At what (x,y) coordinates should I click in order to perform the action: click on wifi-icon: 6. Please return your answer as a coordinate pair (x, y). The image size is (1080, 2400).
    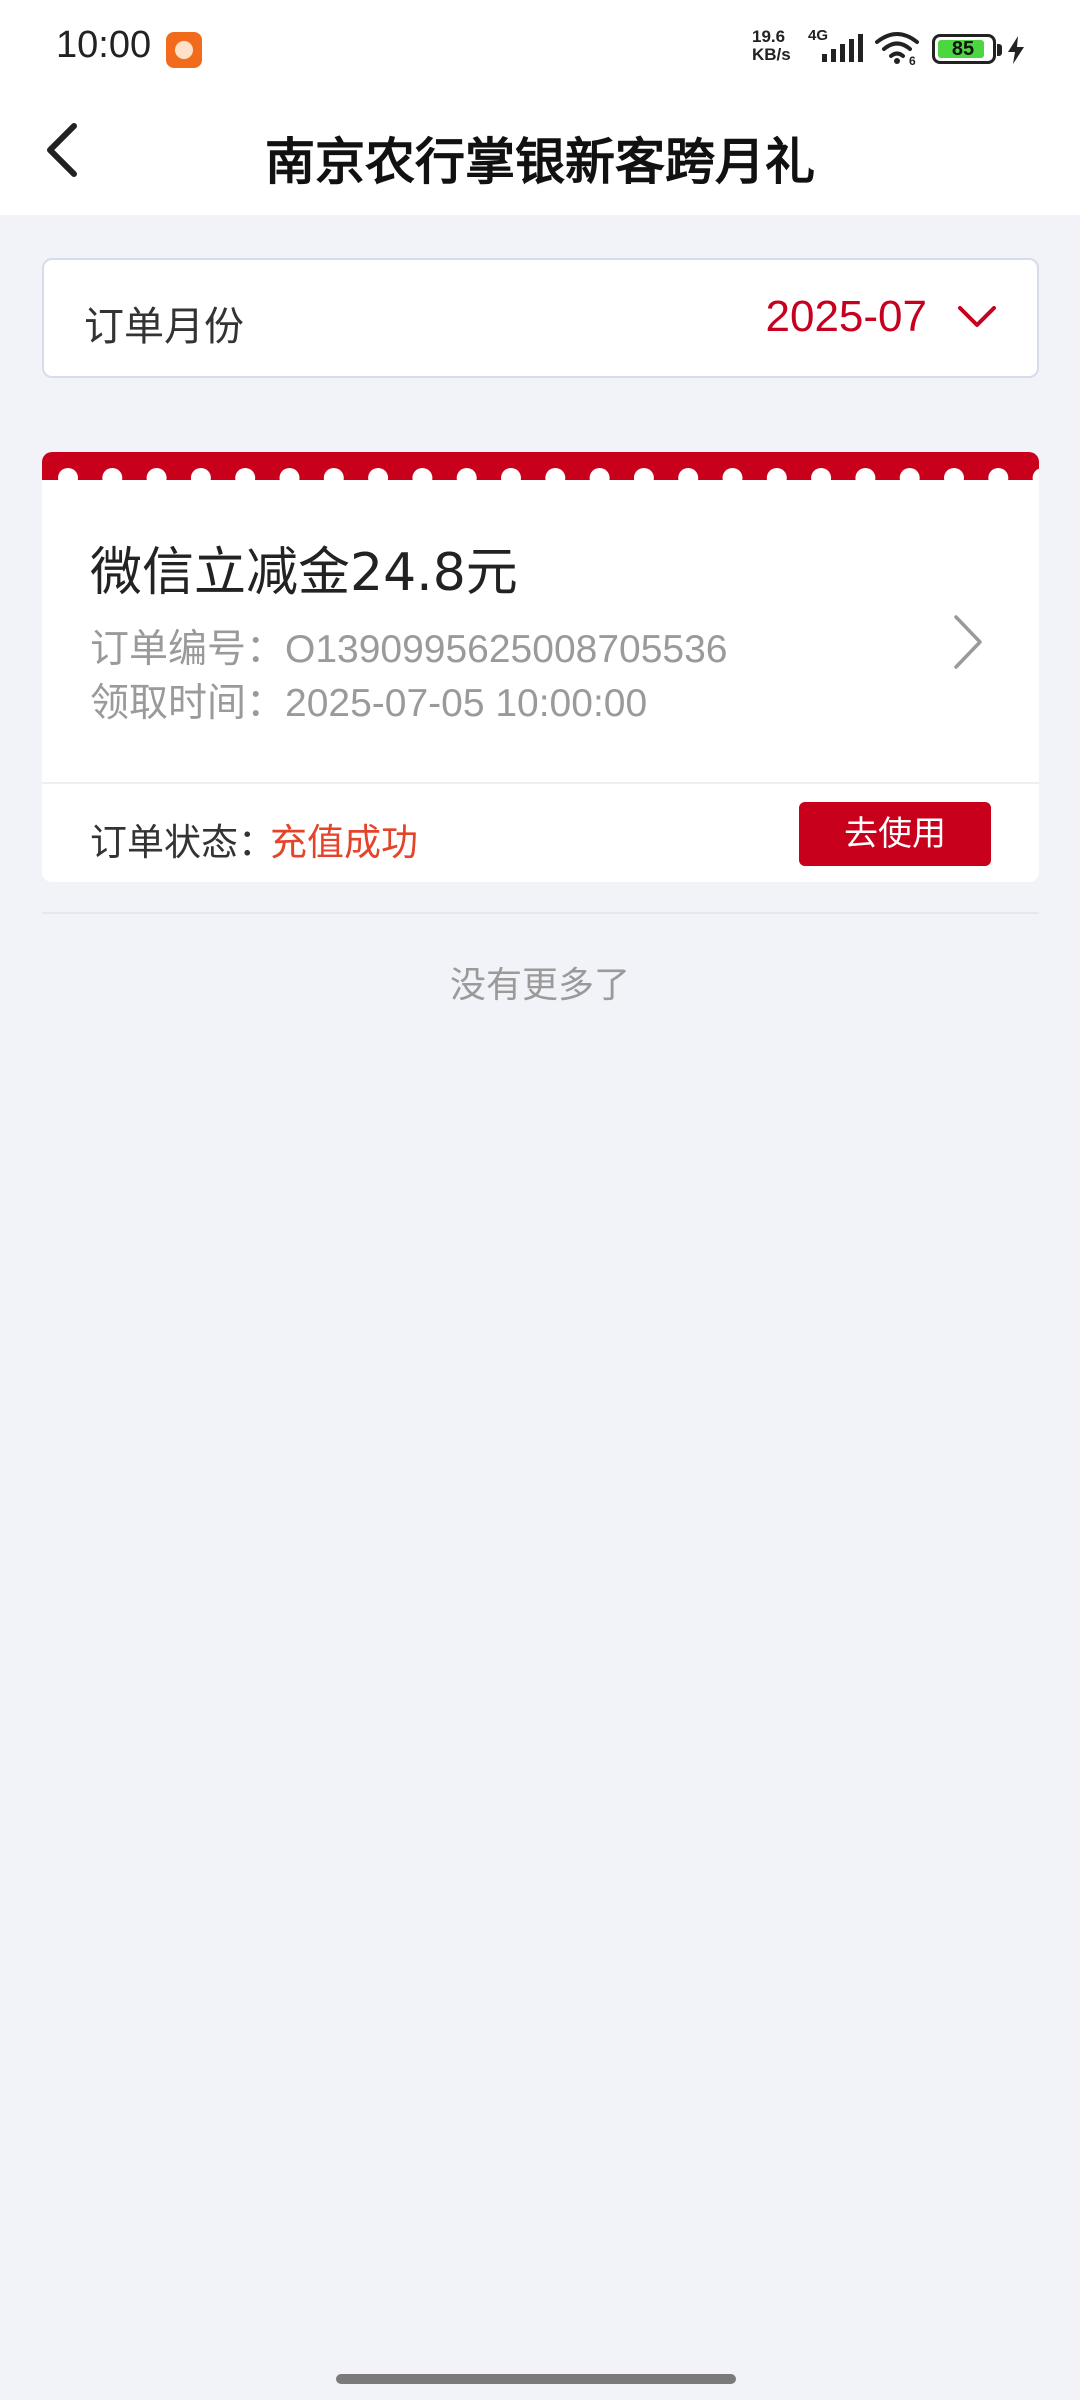
    Looking at the image, I should click on (897, 49).